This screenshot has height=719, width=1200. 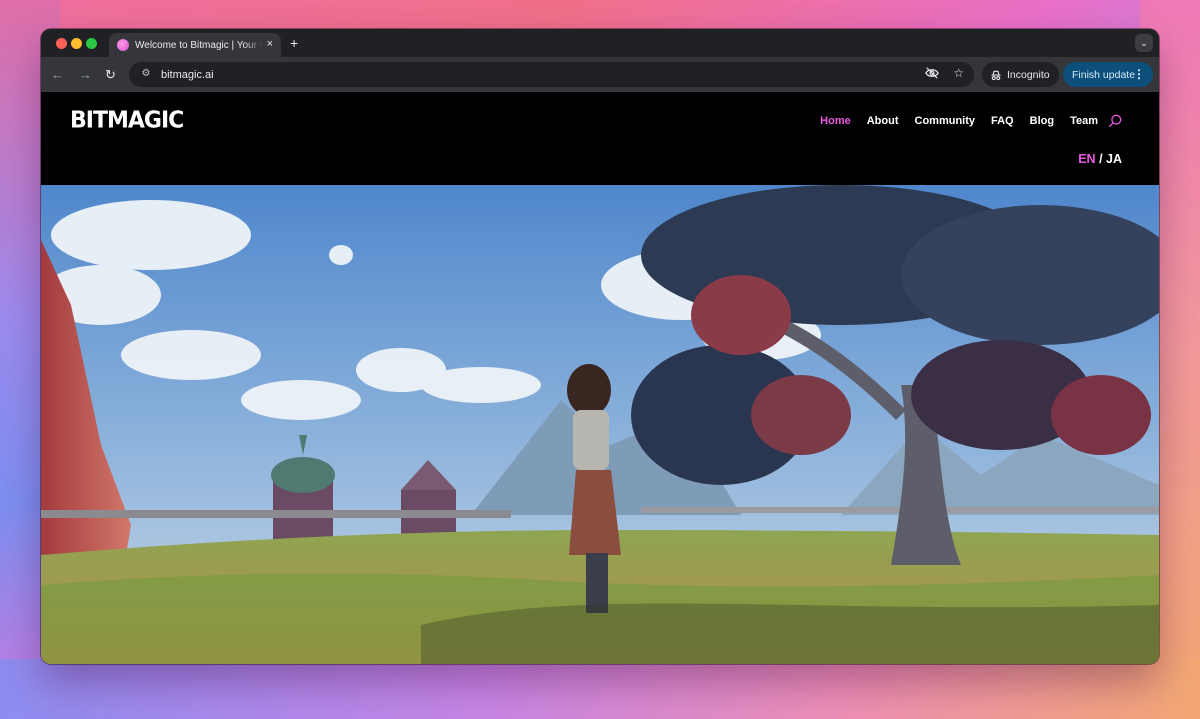 I want to click on incognito-label: Incognito, so click(x=1028, y=74).